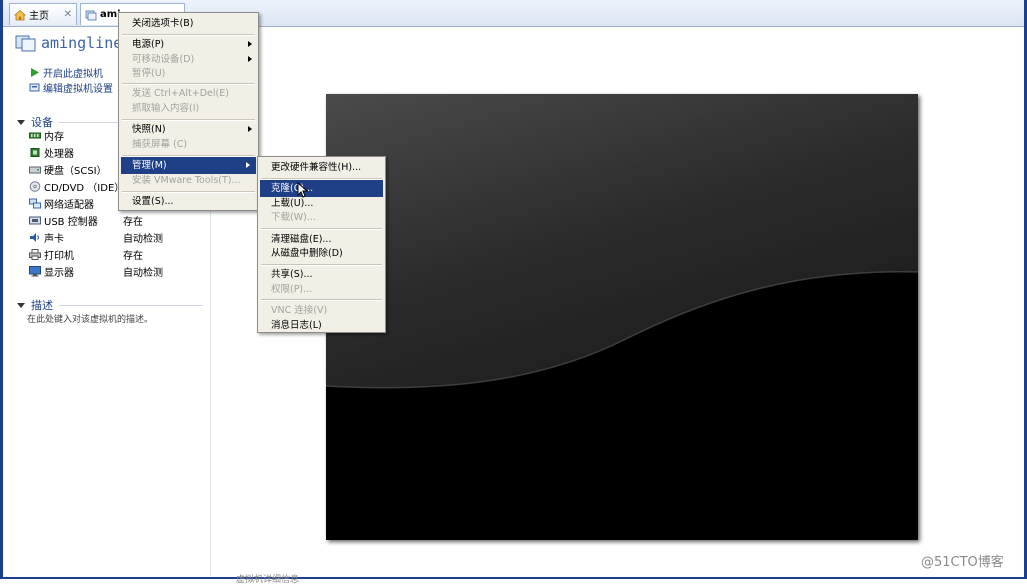  I want to click on menu-item-label: 从磁盘中删除(D), so click(307, 253).